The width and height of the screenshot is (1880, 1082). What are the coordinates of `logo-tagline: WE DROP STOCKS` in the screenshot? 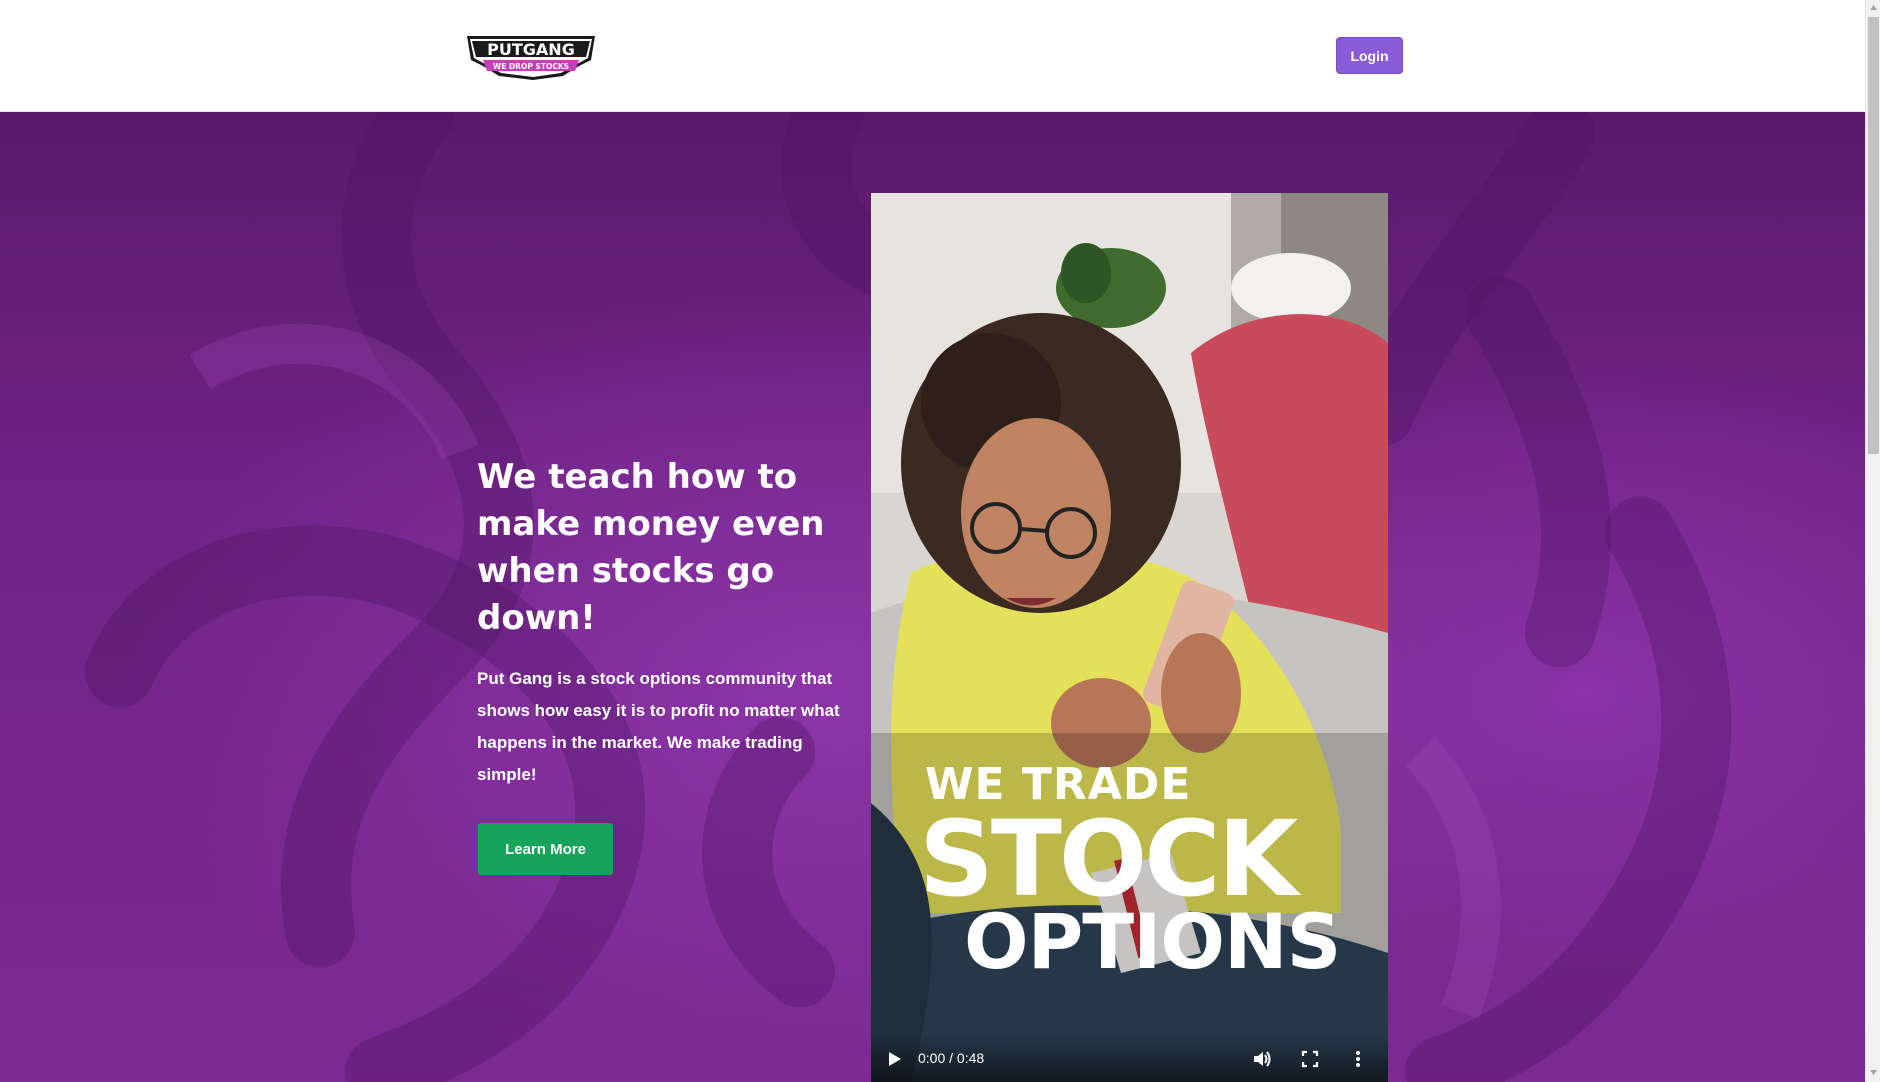 It's located at (531, 66).